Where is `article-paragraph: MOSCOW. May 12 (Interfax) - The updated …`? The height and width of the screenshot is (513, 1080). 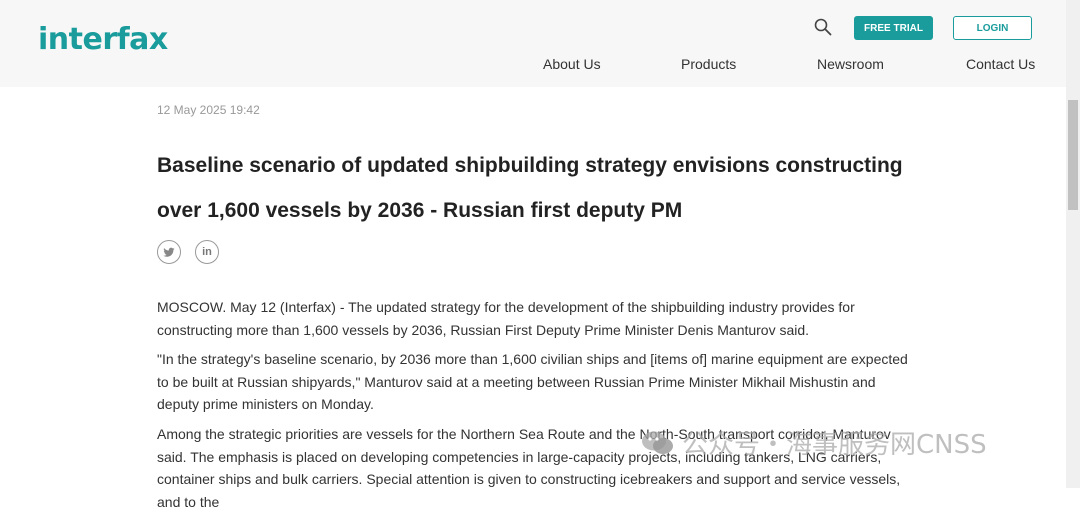 article-paragraph: MOSCOW. May 12 (Interfax) - The updated … is located at coordinates (506, 318).